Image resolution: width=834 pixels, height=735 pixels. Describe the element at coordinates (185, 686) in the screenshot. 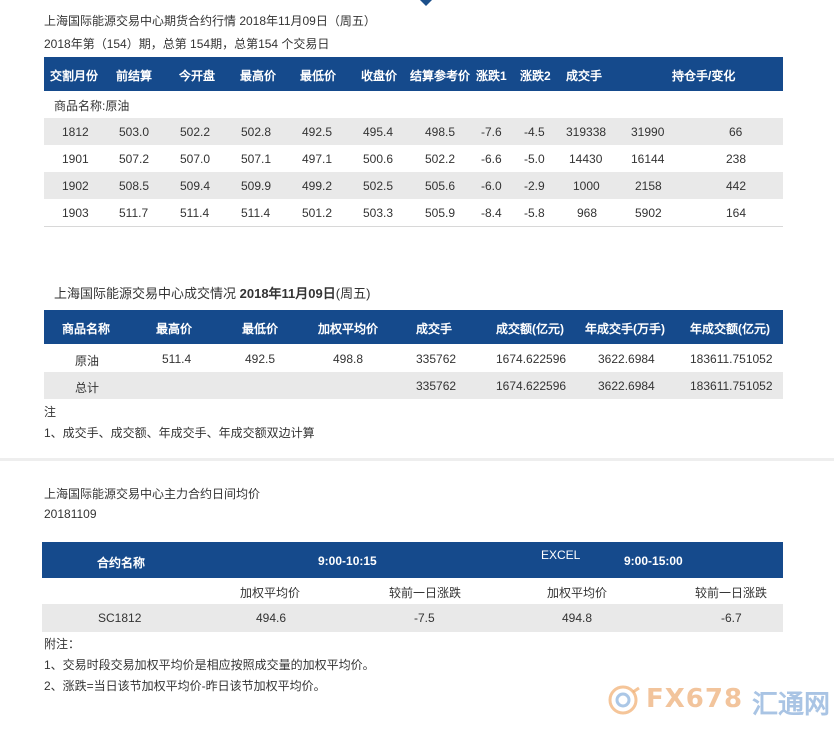

I see `section3-note-2: 2、涨跌=当日该节加权平均价-昨日该节加权平均价。` at that location.